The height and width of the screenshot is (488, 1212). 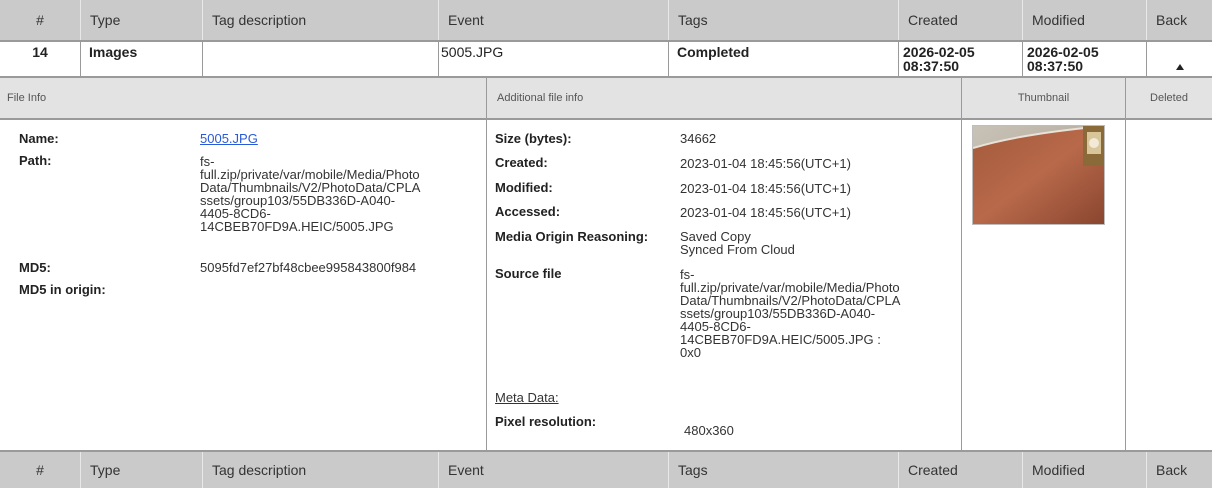 What do you see at coordinates (1043, 98) in the screenshot?
I see `section-thumbnail: Thumbnail` at bounding box center [1043, 98].